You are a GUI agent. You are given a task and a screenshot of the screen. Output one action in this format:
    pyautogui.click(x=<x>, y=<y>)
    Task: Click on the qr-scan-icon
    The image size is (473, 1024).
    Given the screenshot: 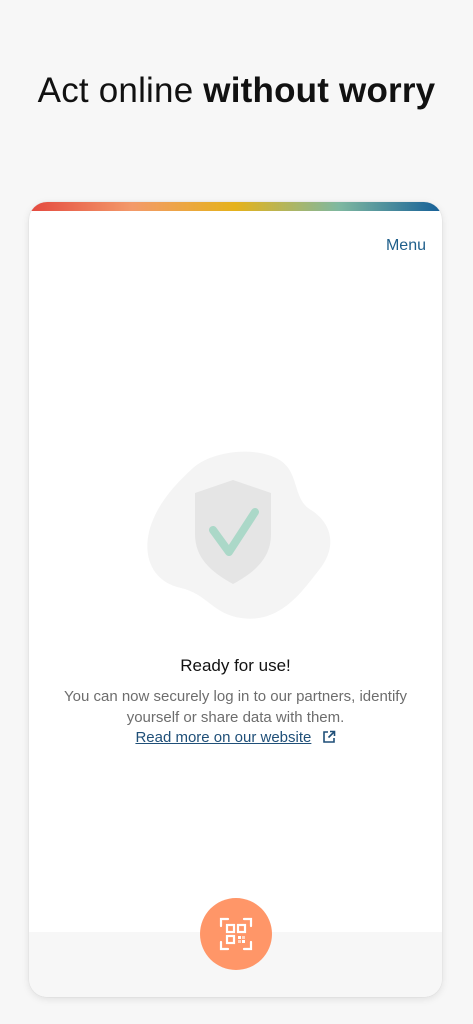 What is the action you would take?
    pyautogui.click(x=236, y=934)
    